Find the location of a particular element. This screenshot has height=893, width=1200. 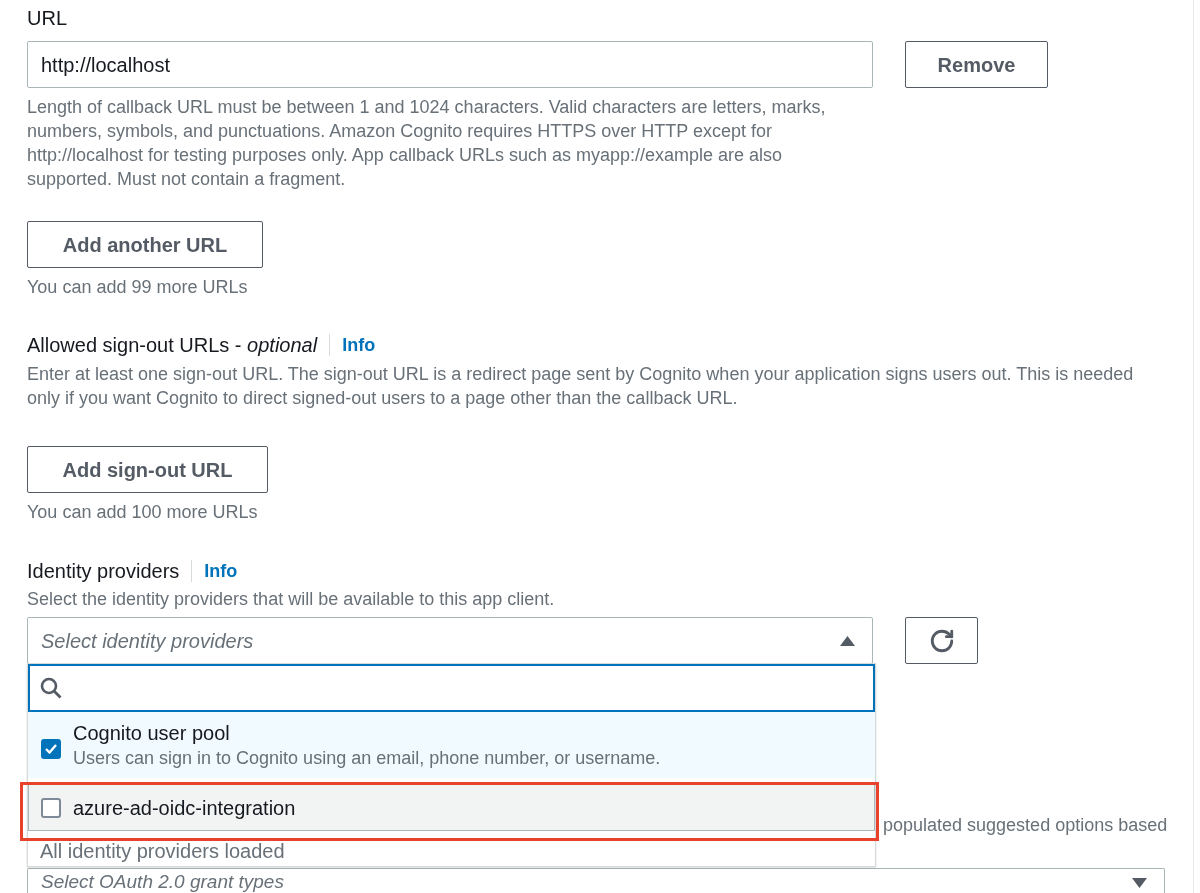

option-label: Cognito user pool is located at coordinates (152, 733).